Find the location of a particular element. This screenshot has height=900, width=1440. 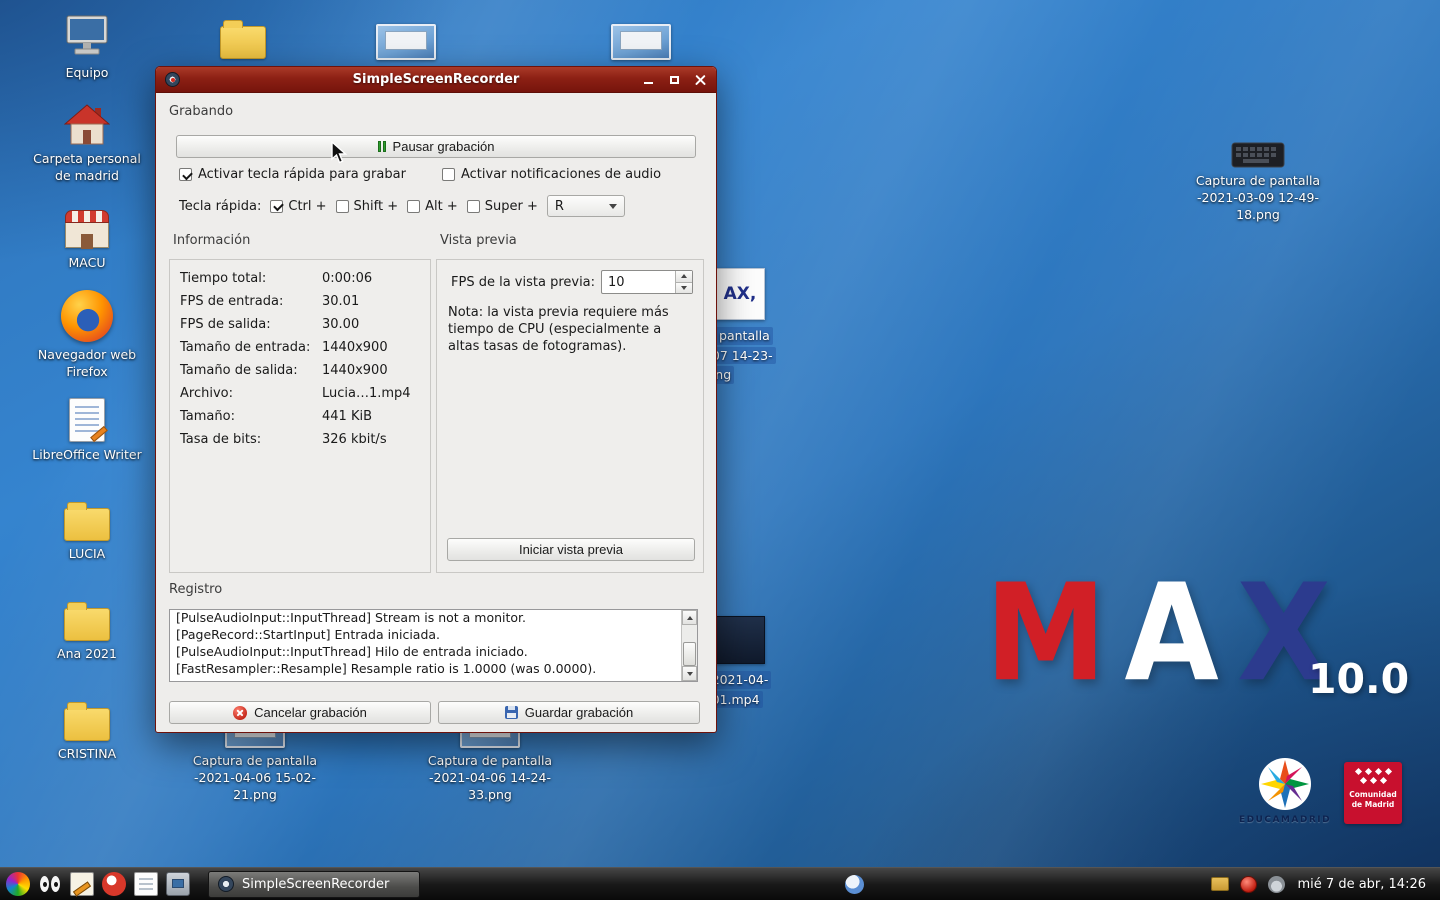

log-scrollbar is located at coordinates (689, 645).